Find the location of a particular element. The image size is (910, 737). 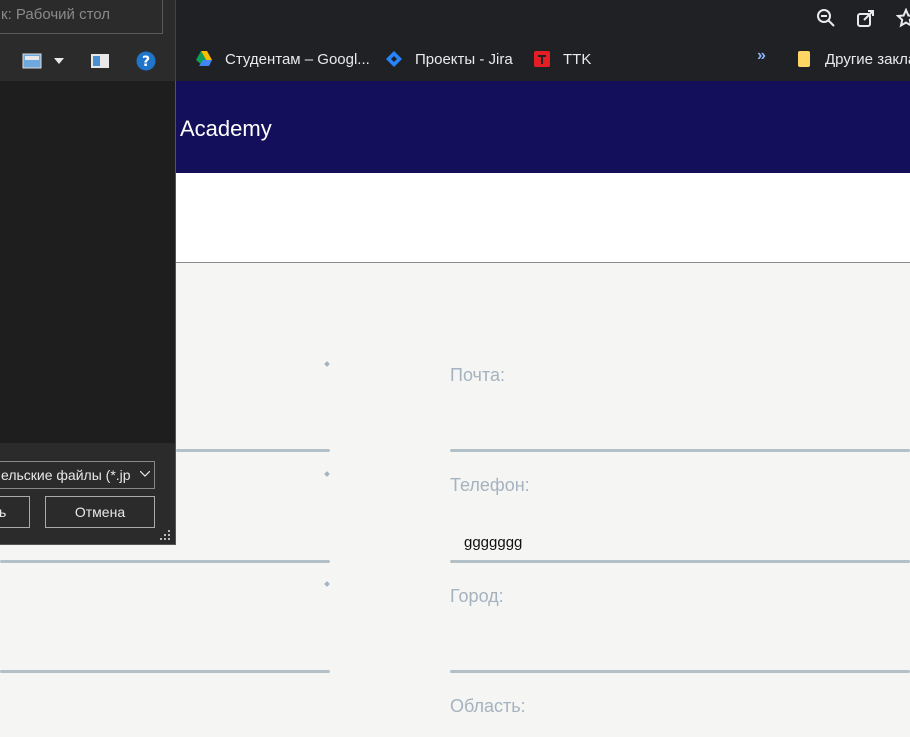

open-button: ь is located at coordinates (15, 512).